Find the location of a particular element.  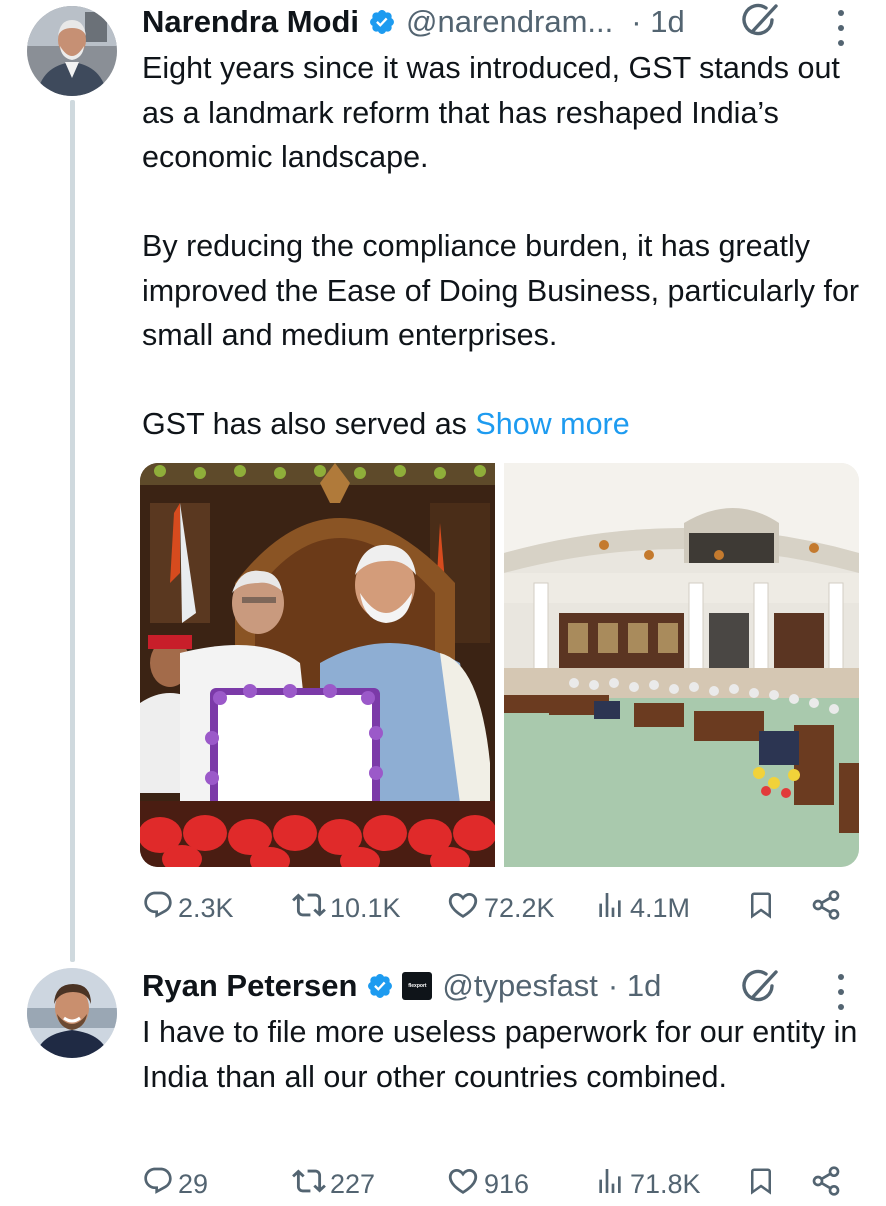

like-button: 916 is located at coordinates (487, 1184).